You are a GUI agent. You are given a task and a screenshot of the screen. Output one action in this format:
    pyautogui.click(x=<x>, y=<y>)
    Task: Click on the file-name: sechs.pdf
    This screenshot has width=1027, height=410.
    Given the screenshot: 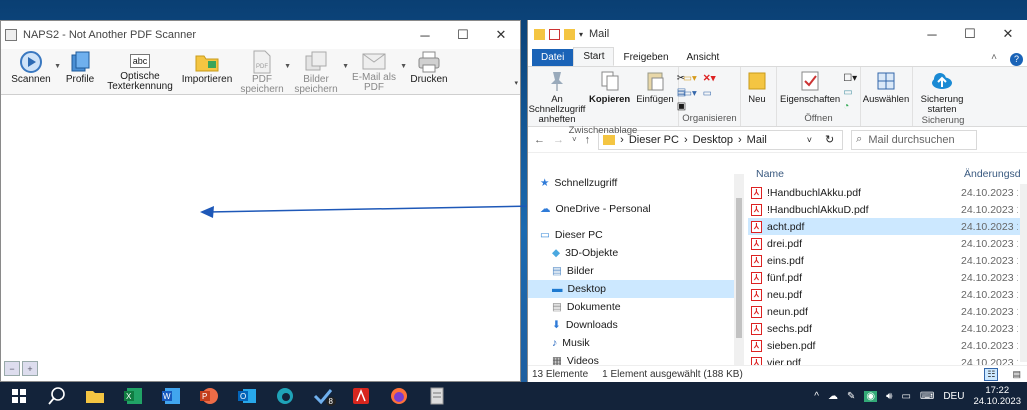 What is the action you would take?
    pyautogui.click(x=789, y=328)
    